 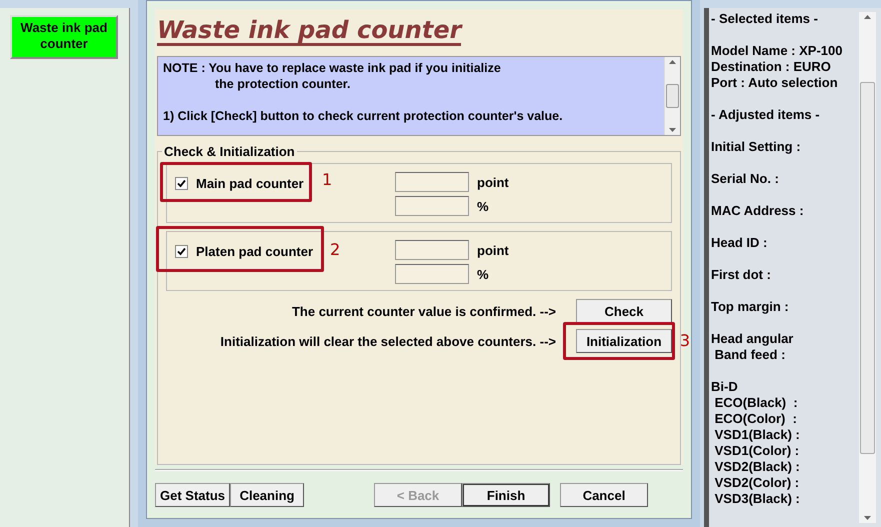 I want to click on annotation-number: 3, so click(x=685, y=340).